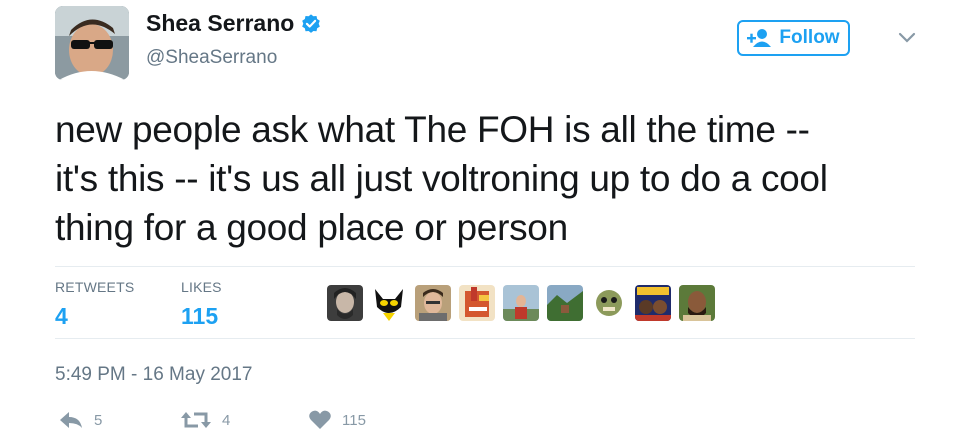 This screenshot has height=430, width=980. What do you see at coordinates (196, 420) in the screenshot?
I see `retweet-icon` at bounding box center [196, 420].